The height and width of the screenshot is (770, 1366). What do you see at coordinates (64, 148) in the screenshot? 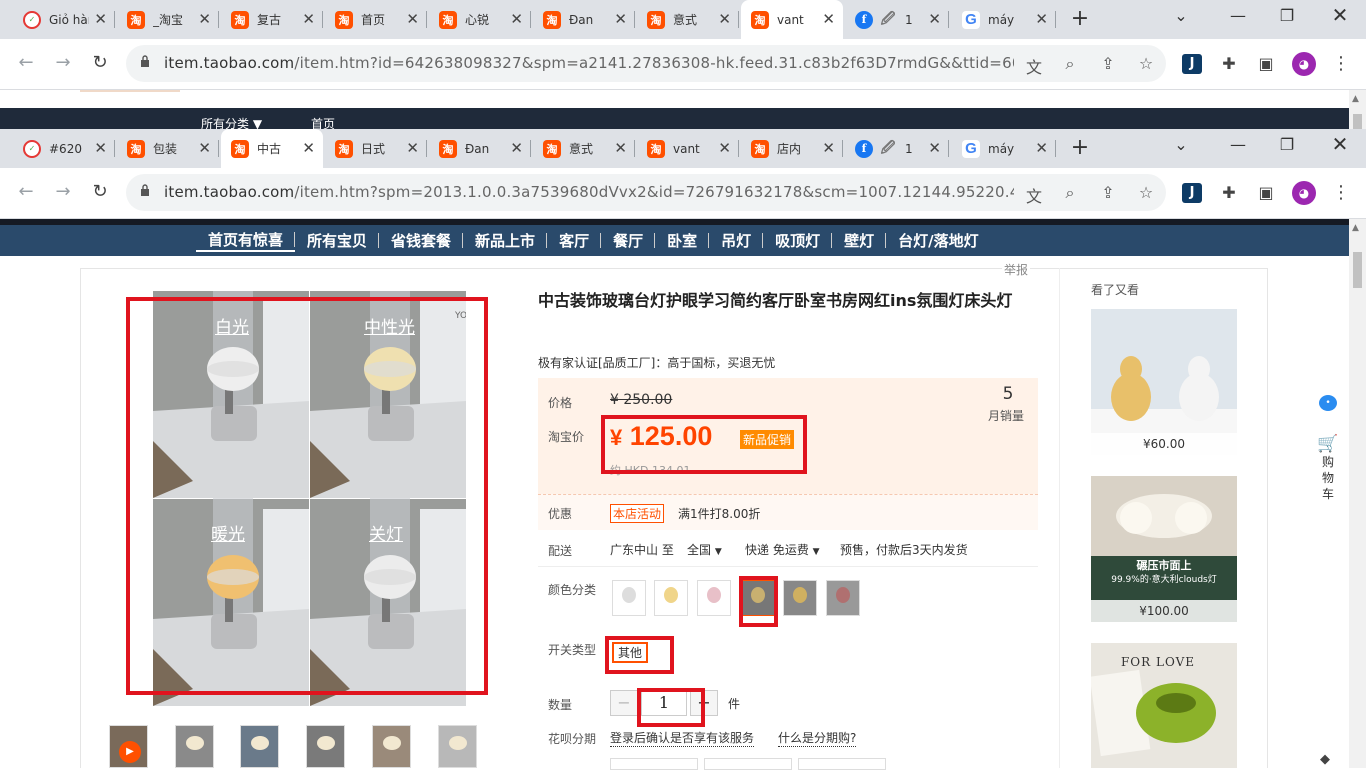
I see `browser-tab: ✓ #620 ✕` at bounding box center [64, 148].